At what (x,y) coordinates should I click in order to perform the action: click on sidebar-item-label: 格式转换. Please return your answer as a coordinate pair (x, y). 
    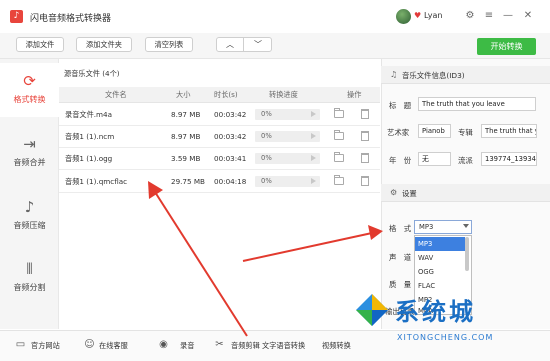
    Looking at the image, I should click on (29, 99).